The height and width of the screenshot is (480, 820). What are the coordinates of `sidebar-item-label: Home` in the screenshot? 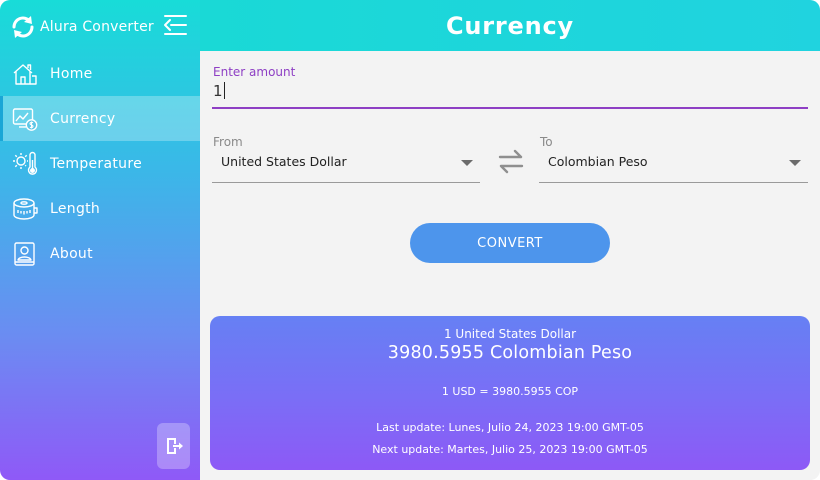 It's located at (71, 73).